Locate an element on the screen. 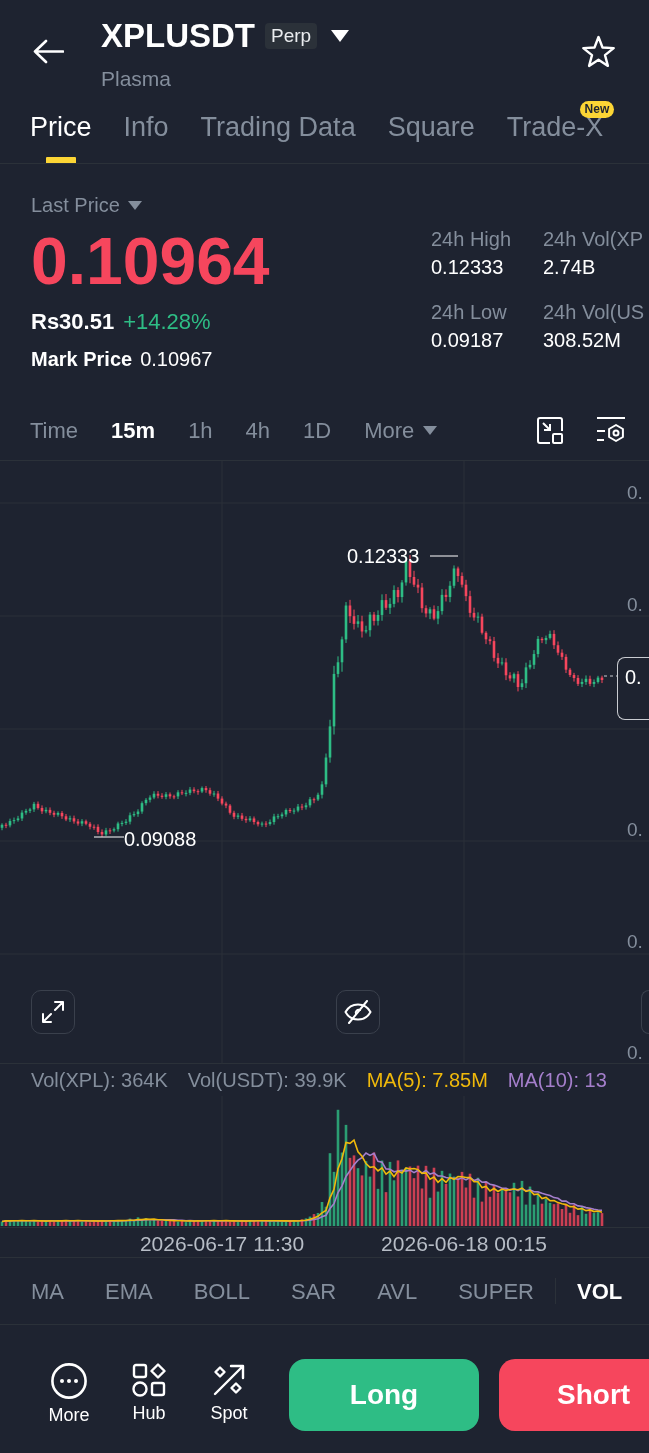  contract-type-badge: Perp is located at coordinates (291, 36).